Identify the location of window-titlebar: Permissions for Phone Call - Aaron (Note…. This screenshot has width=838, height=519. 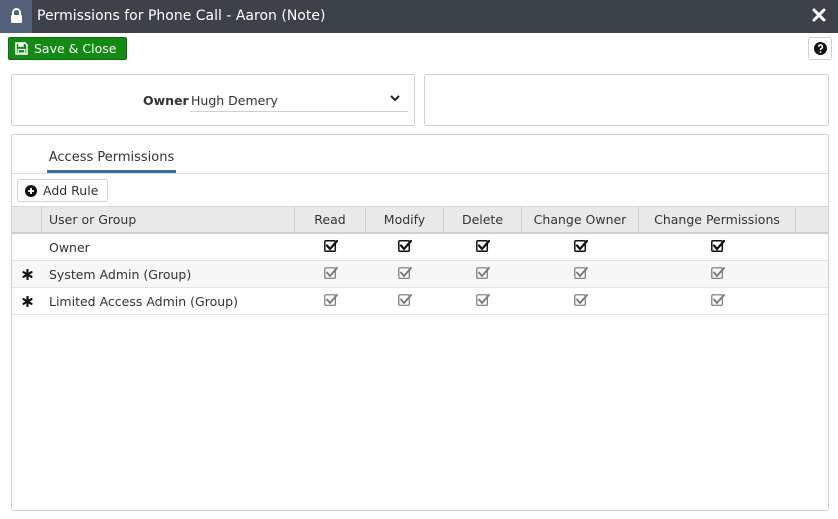
(419, 16).